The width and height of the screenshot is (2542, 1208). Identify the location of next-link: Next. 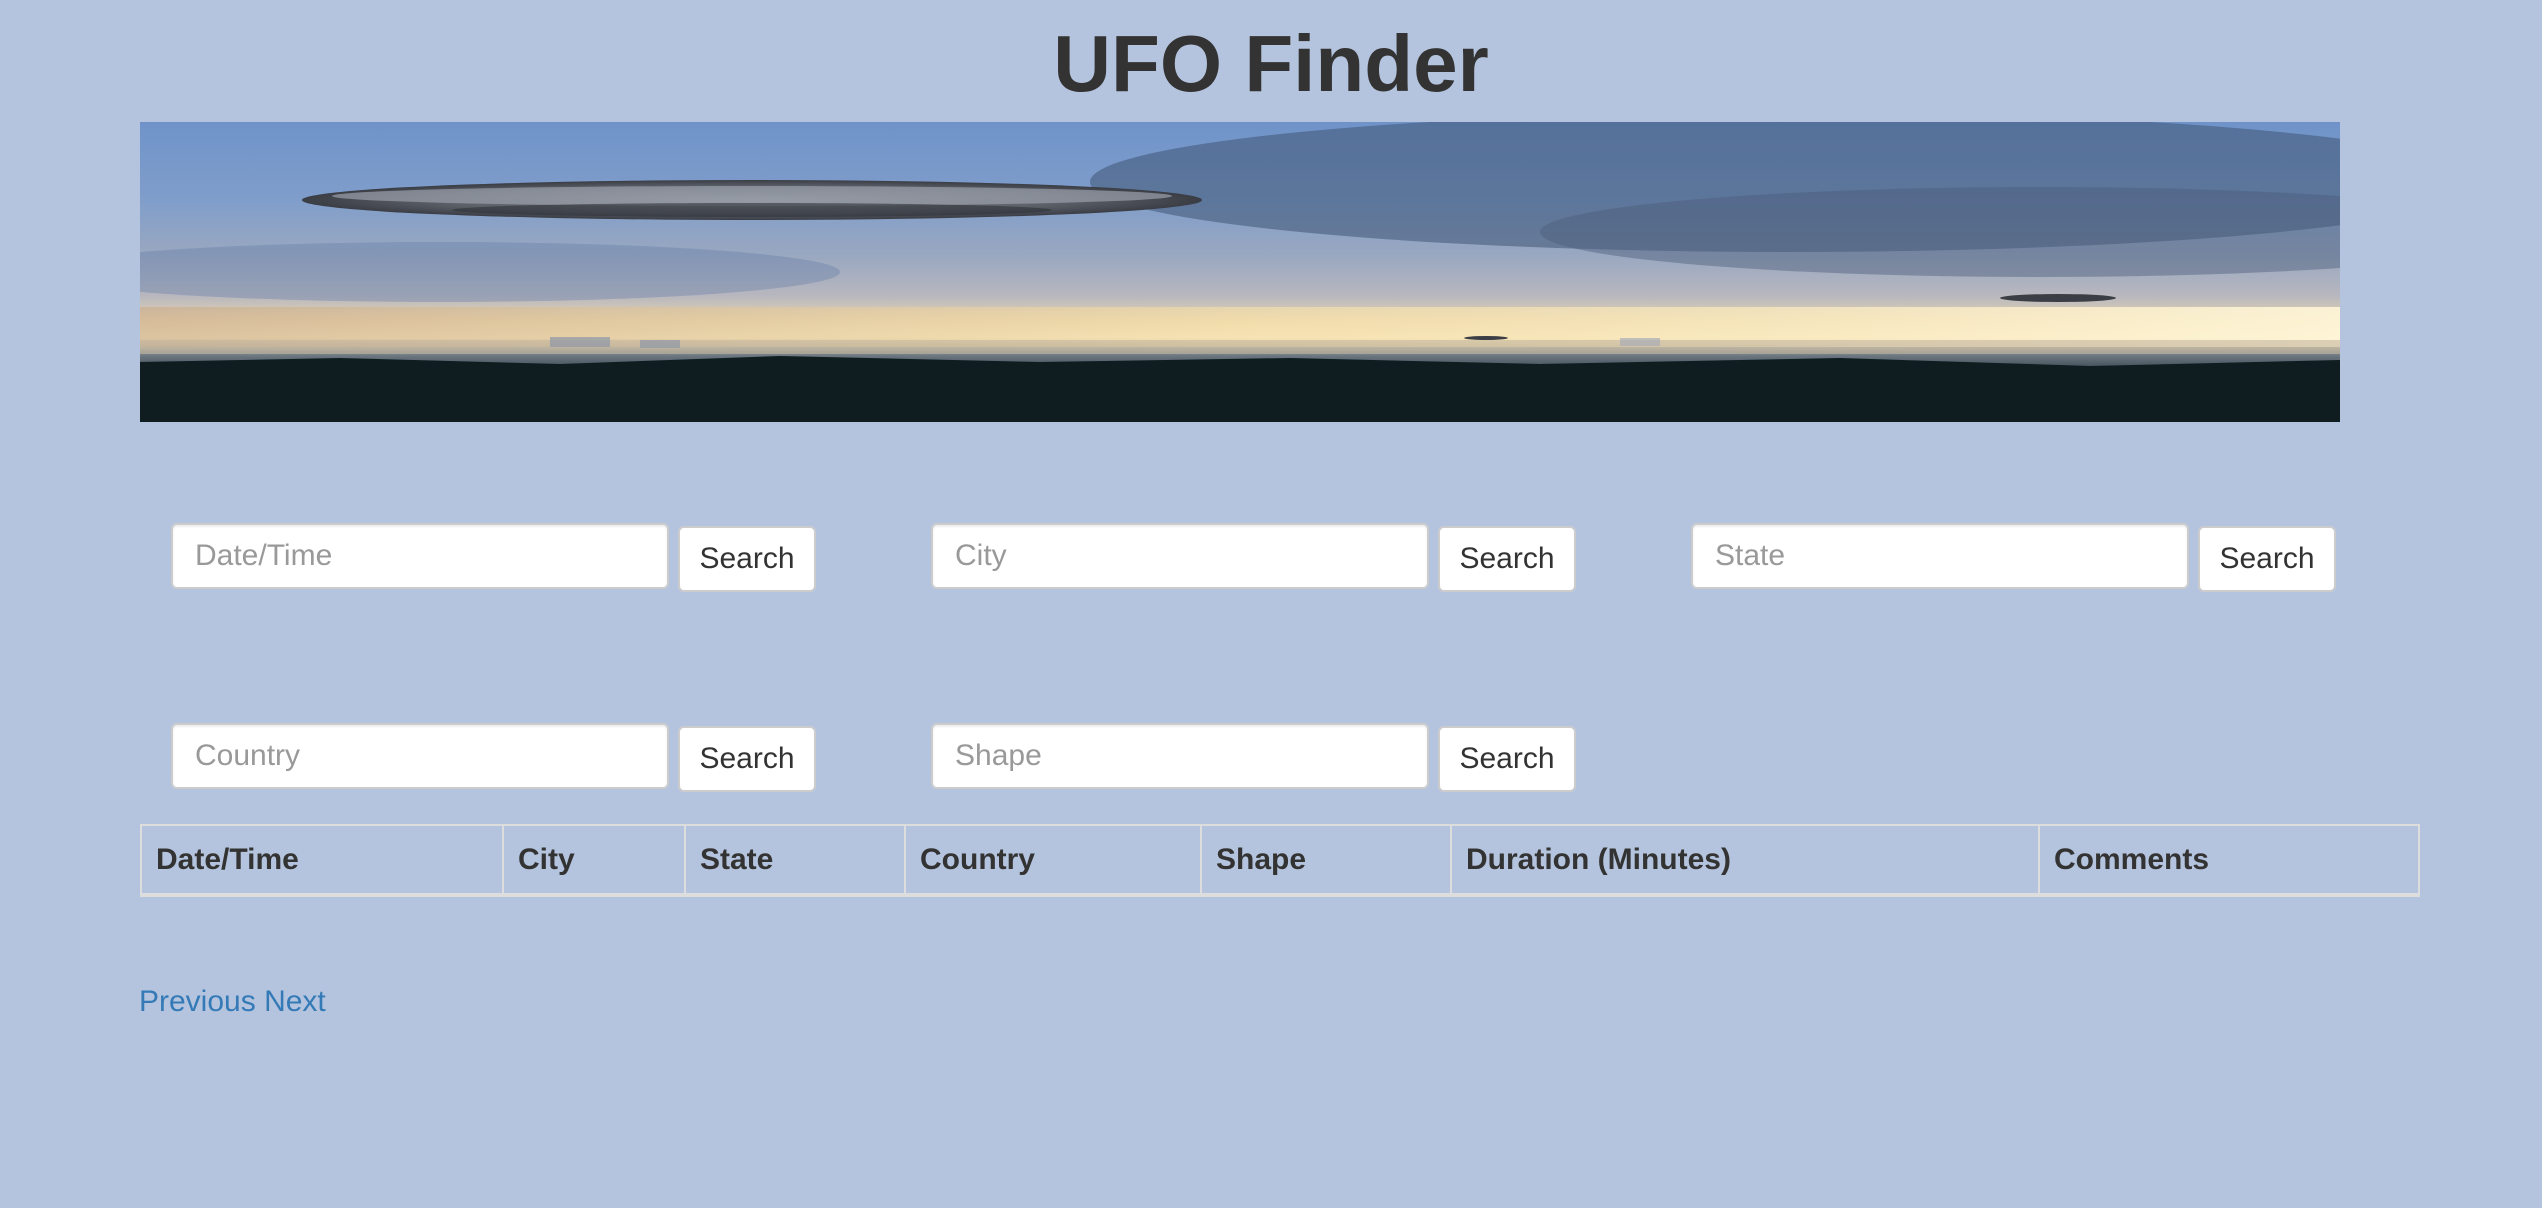
(295, 1001).